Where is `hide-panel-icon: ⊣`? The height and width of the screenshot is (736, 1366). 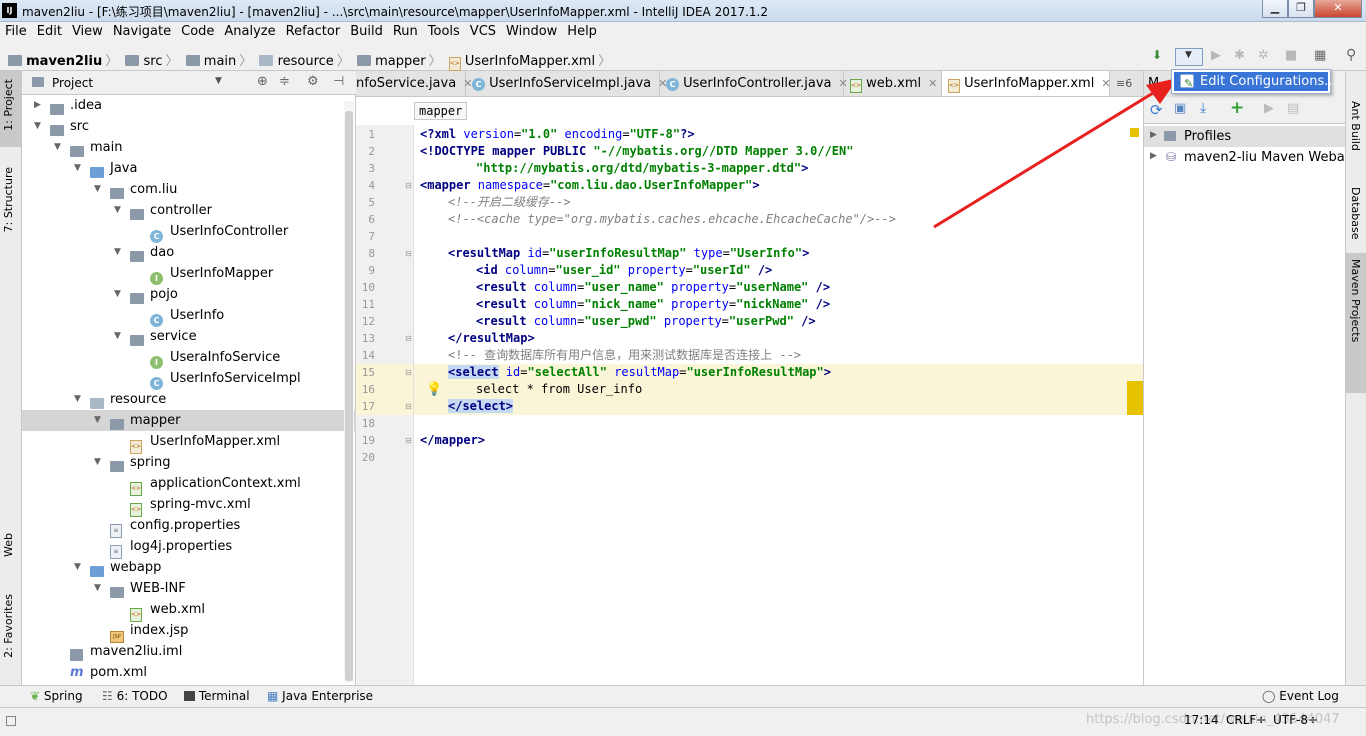
hide-panel-icon: ⊣ is located at coordinates (338, 81).